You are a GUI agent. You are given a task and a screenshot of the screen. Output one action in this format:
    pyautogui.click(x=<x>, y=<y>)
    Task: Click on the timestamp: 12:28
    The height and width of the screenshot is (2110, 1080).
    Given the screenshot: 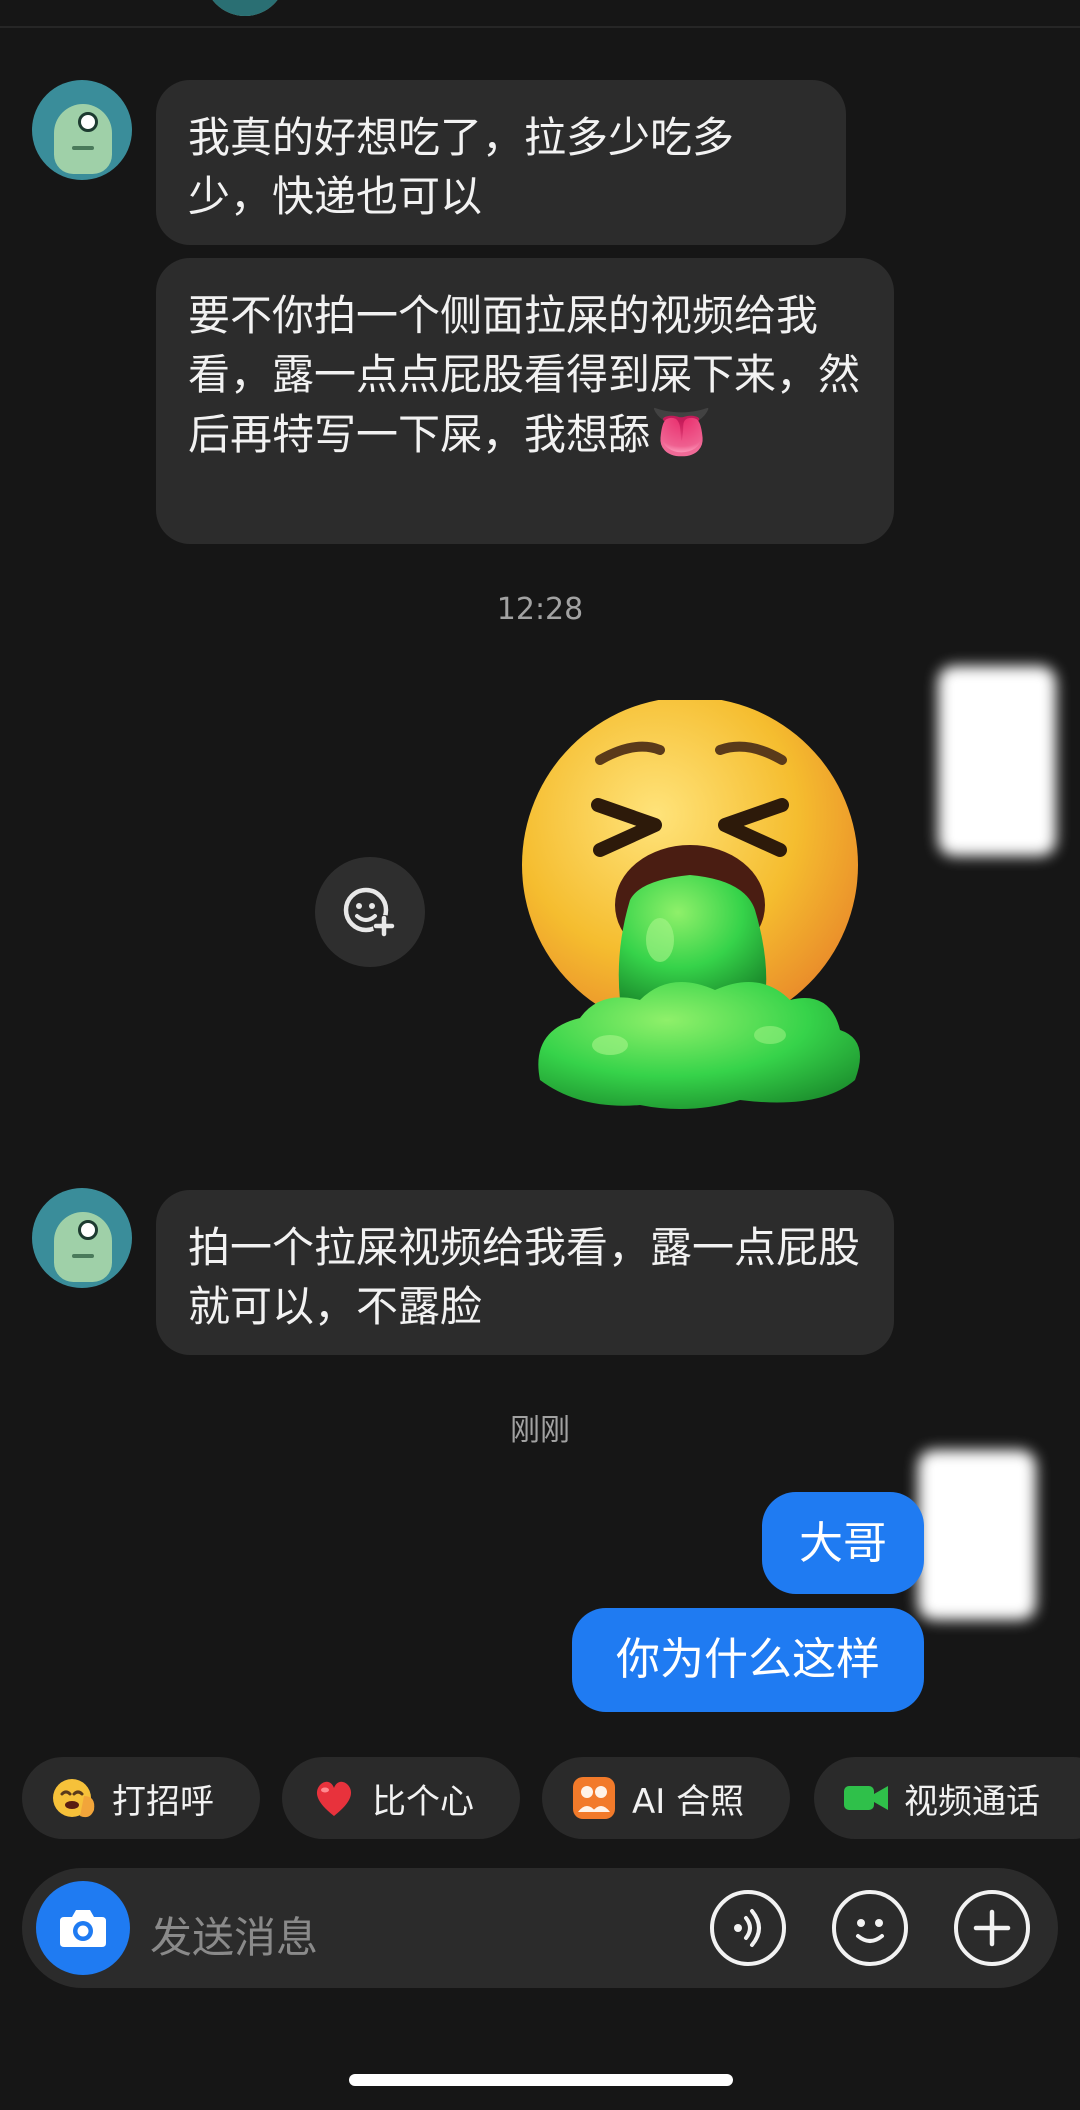 What is the action you would take?
    pyautogui.click(x=540, y=609)
    